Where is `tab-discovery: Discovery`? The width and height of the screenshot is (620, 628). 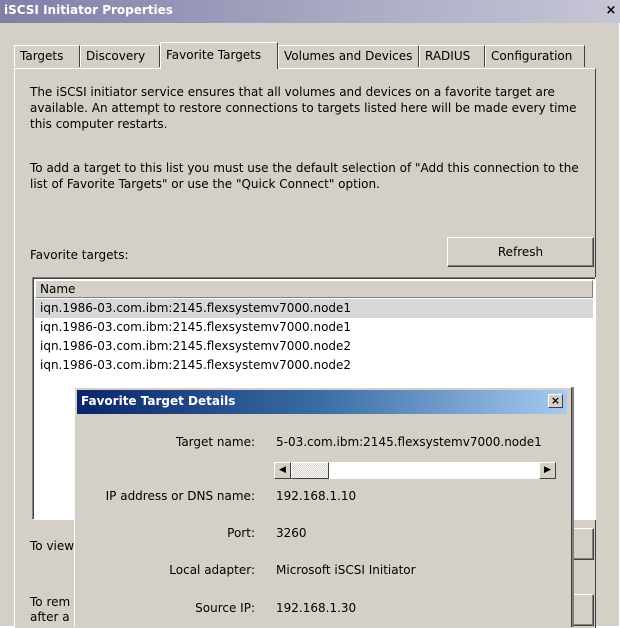 tab-discovery: Discovery is located at coordinates (120, 56).